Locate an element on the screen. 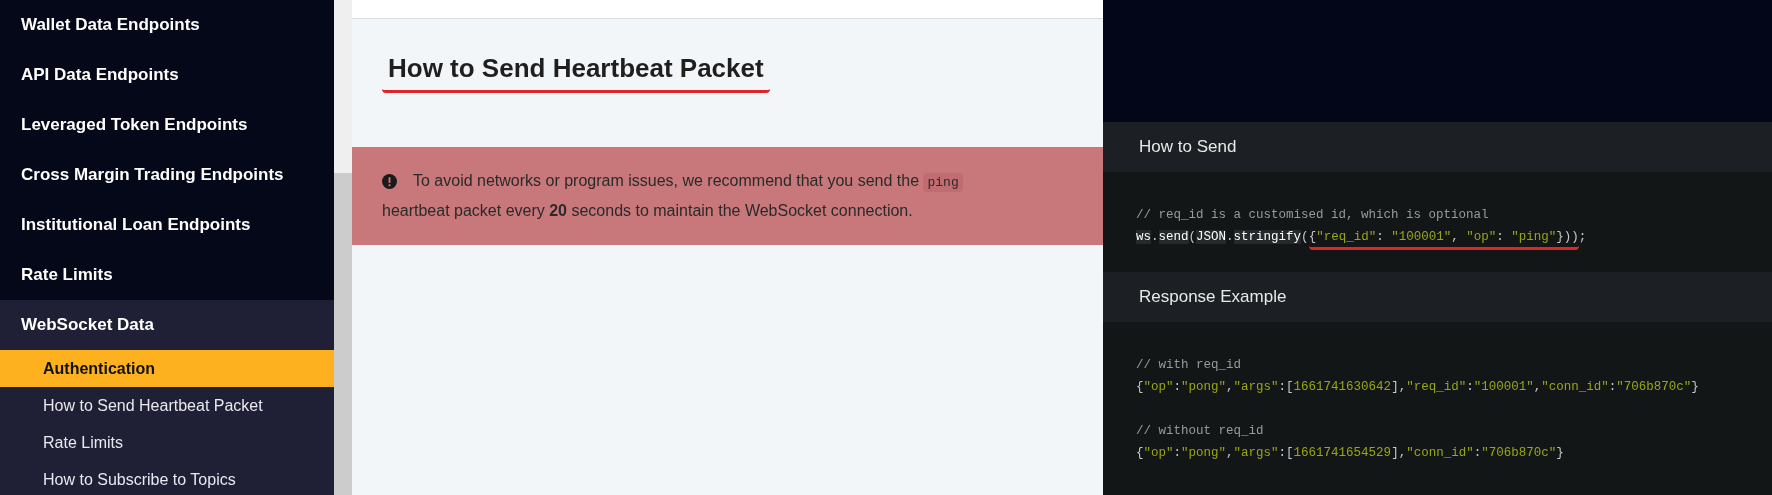 This screenshot has width=1772, height=495. alert-icon is located at coordinates (389, 181).